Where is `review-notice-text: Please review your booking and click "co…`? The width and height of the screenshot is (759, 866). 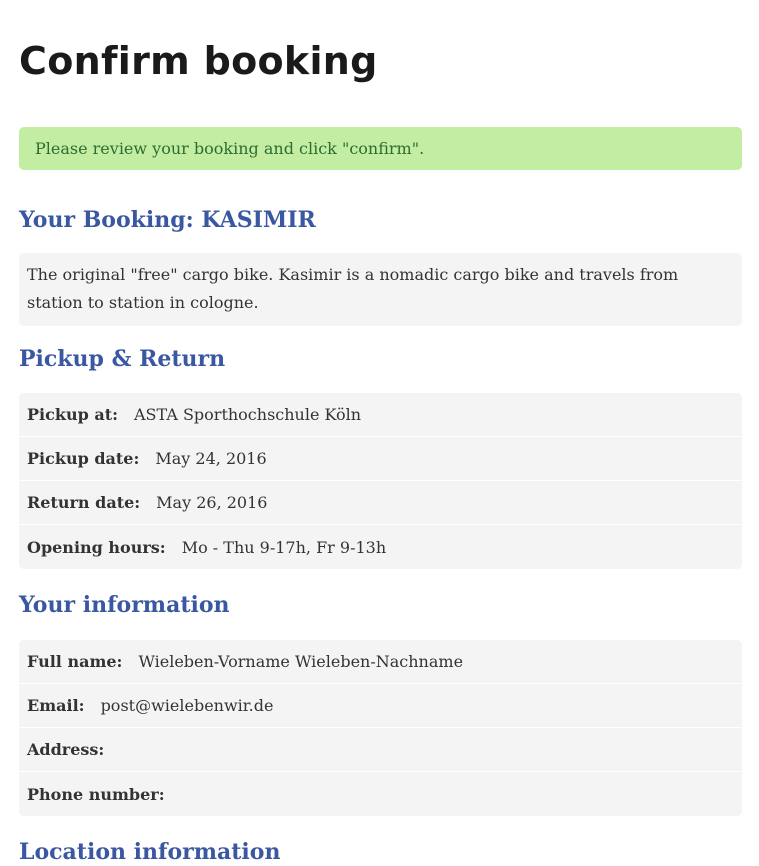
review-notice-text: Please review your booking and click "co… is located at coordinates (230, 148).